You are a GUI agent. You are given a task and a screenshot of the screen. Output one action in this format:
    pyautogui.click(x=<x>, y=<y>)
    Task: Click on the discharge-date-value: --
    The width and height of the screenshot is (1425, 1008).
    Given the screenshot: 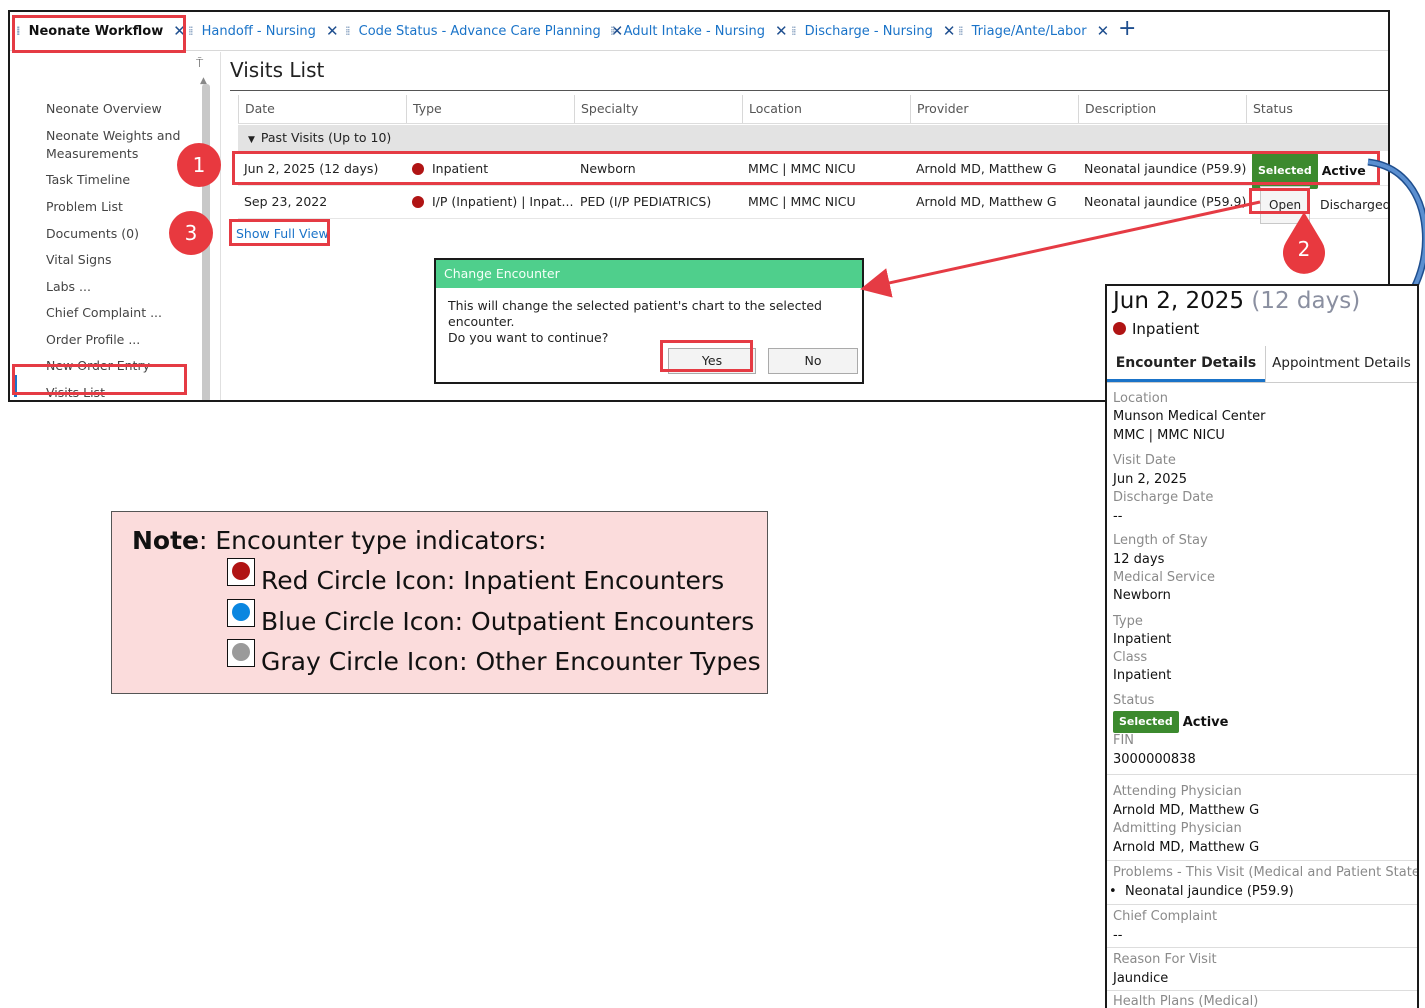 What is the action you would take?
    pyautogui.click(x=1118, y=516)
    